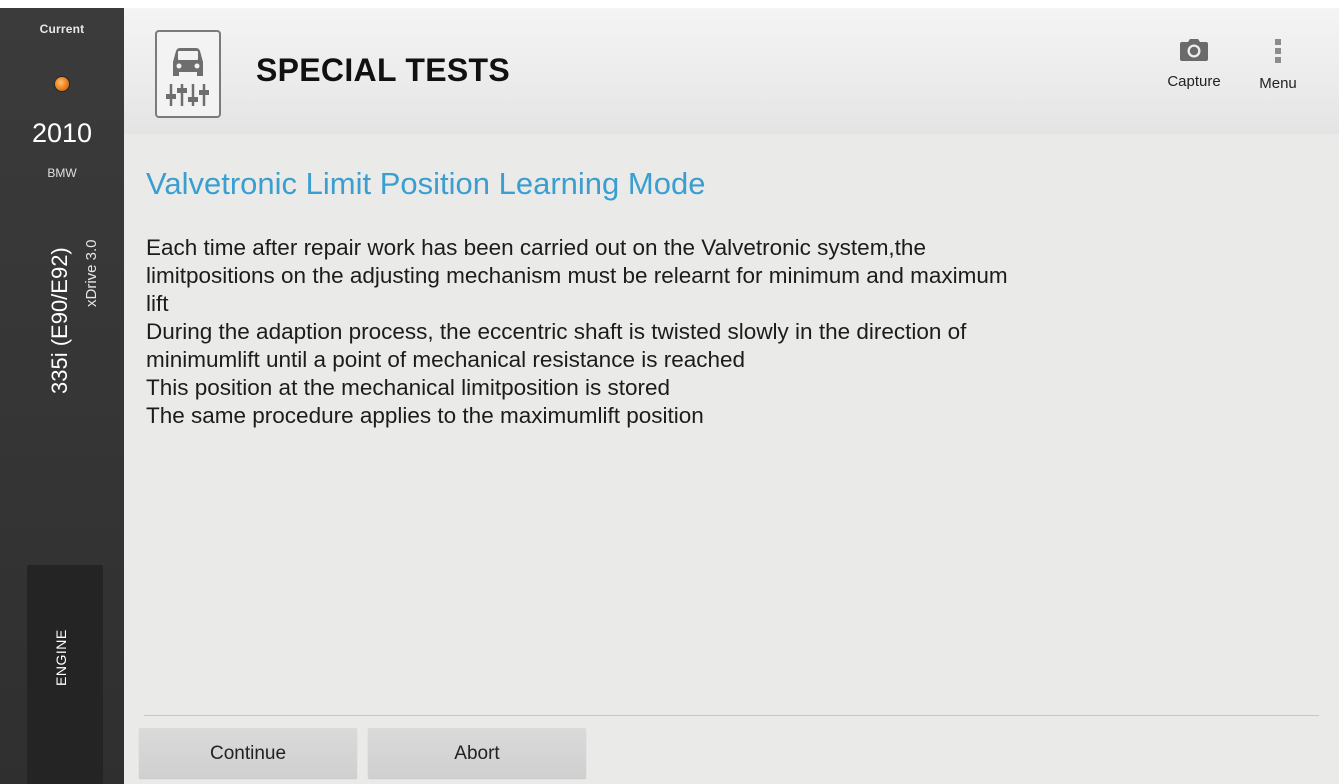 Image resolution: width=1339 pixels, height=784 pixels. Describe the element at coordinates (248, 753) in the screenshot. I see `continue-button: Continue` at that location.